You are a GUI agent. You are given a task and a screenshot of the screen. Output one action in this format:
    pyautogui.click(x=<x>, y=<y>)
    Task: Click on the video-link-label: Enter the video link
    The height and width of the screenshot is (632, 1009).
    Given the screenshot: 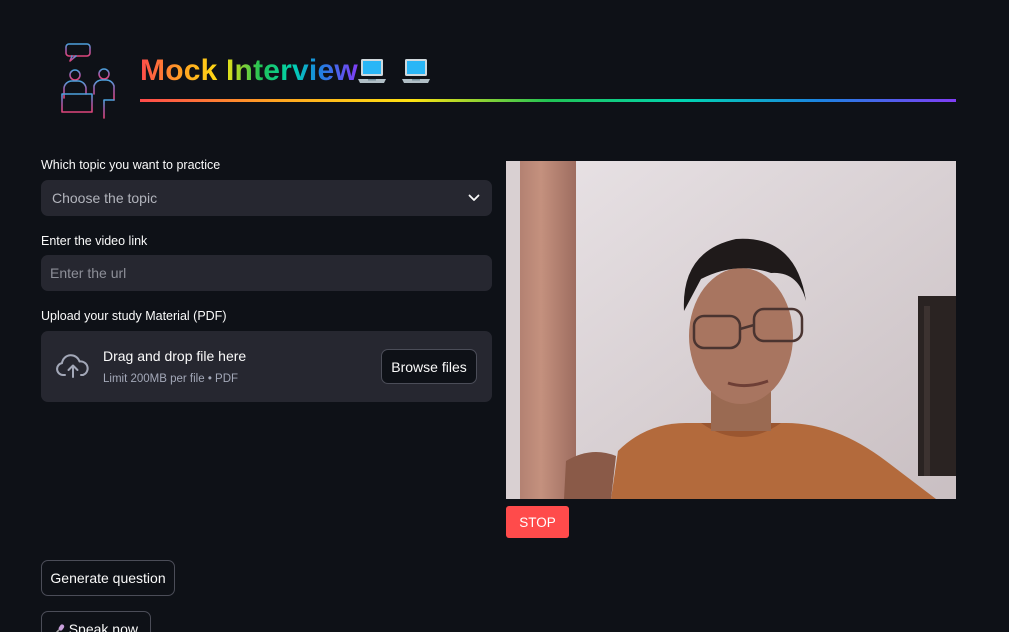 What is the action you would take?
    pyautogui.click(x=94, y=241)
    